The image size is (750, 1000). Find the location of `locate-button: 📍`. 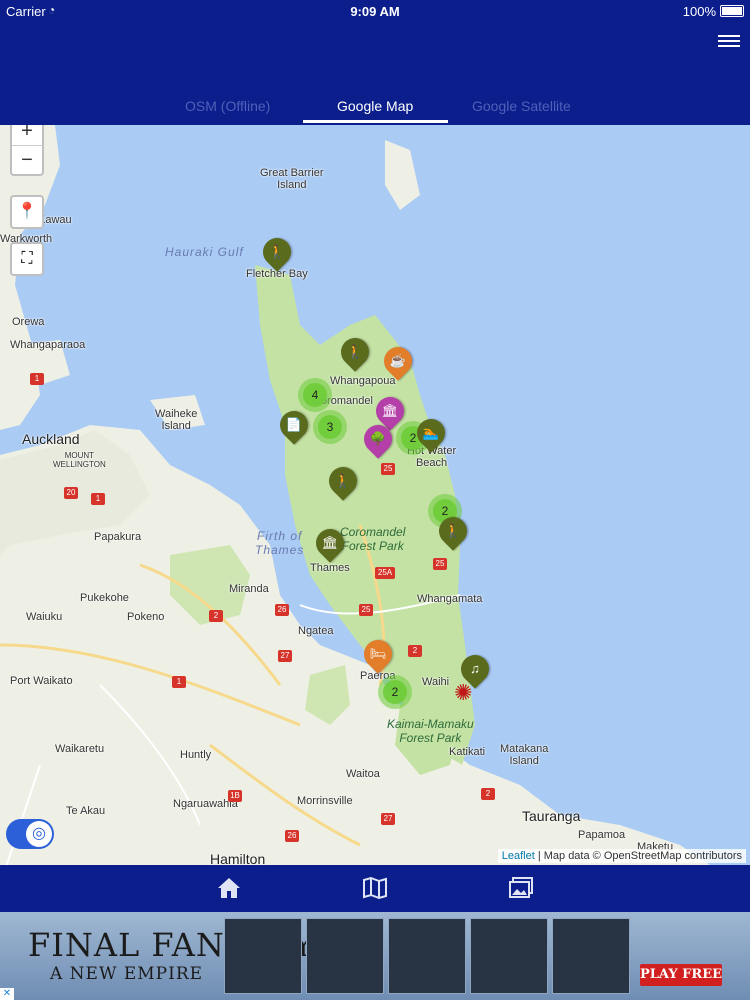

locate-button: 📍 is located at coordinates (27, 212).